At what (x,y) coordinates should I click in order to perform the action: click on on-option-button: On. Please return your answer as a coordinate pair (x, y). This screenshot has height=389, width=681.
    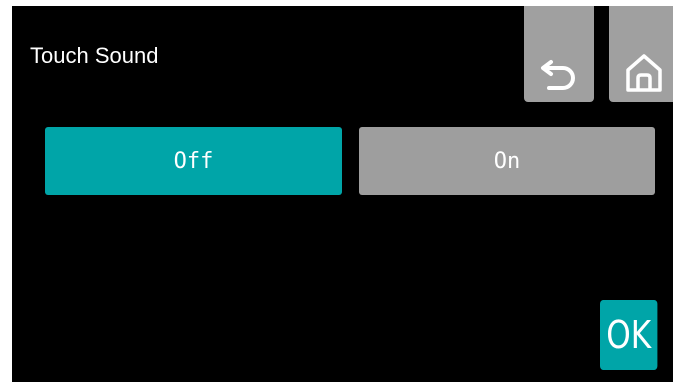
    Looking at the image, I should click on (507, 161).